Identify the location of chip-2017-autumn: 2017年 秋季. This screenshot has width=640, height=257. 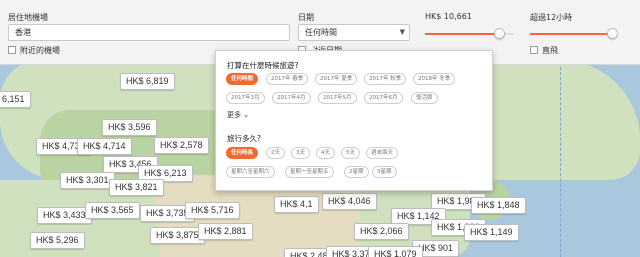
(385, 79).